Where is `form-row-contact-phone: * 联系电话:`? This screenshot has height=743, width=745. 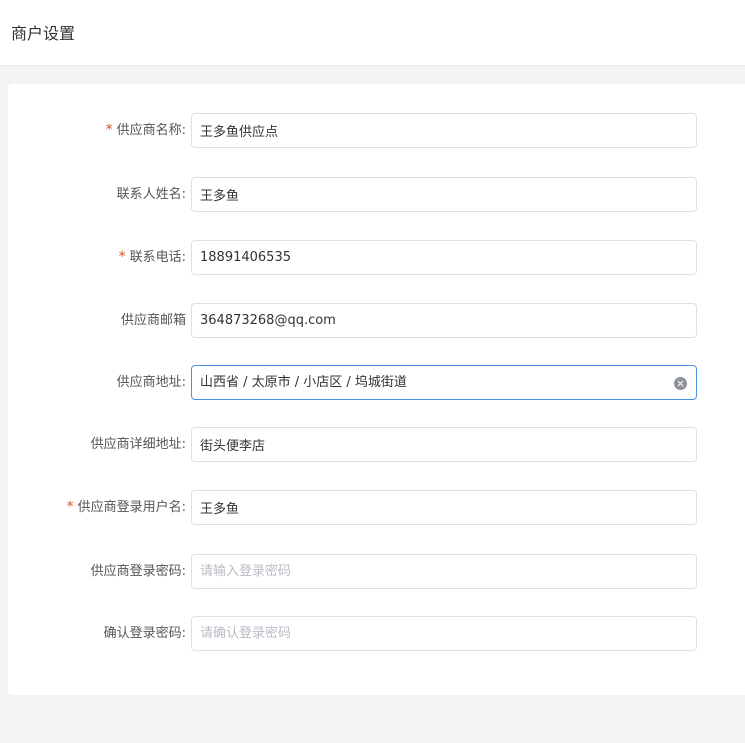 form-row-contact-phone: * 联系电话: is located at coordinates (376, 257).